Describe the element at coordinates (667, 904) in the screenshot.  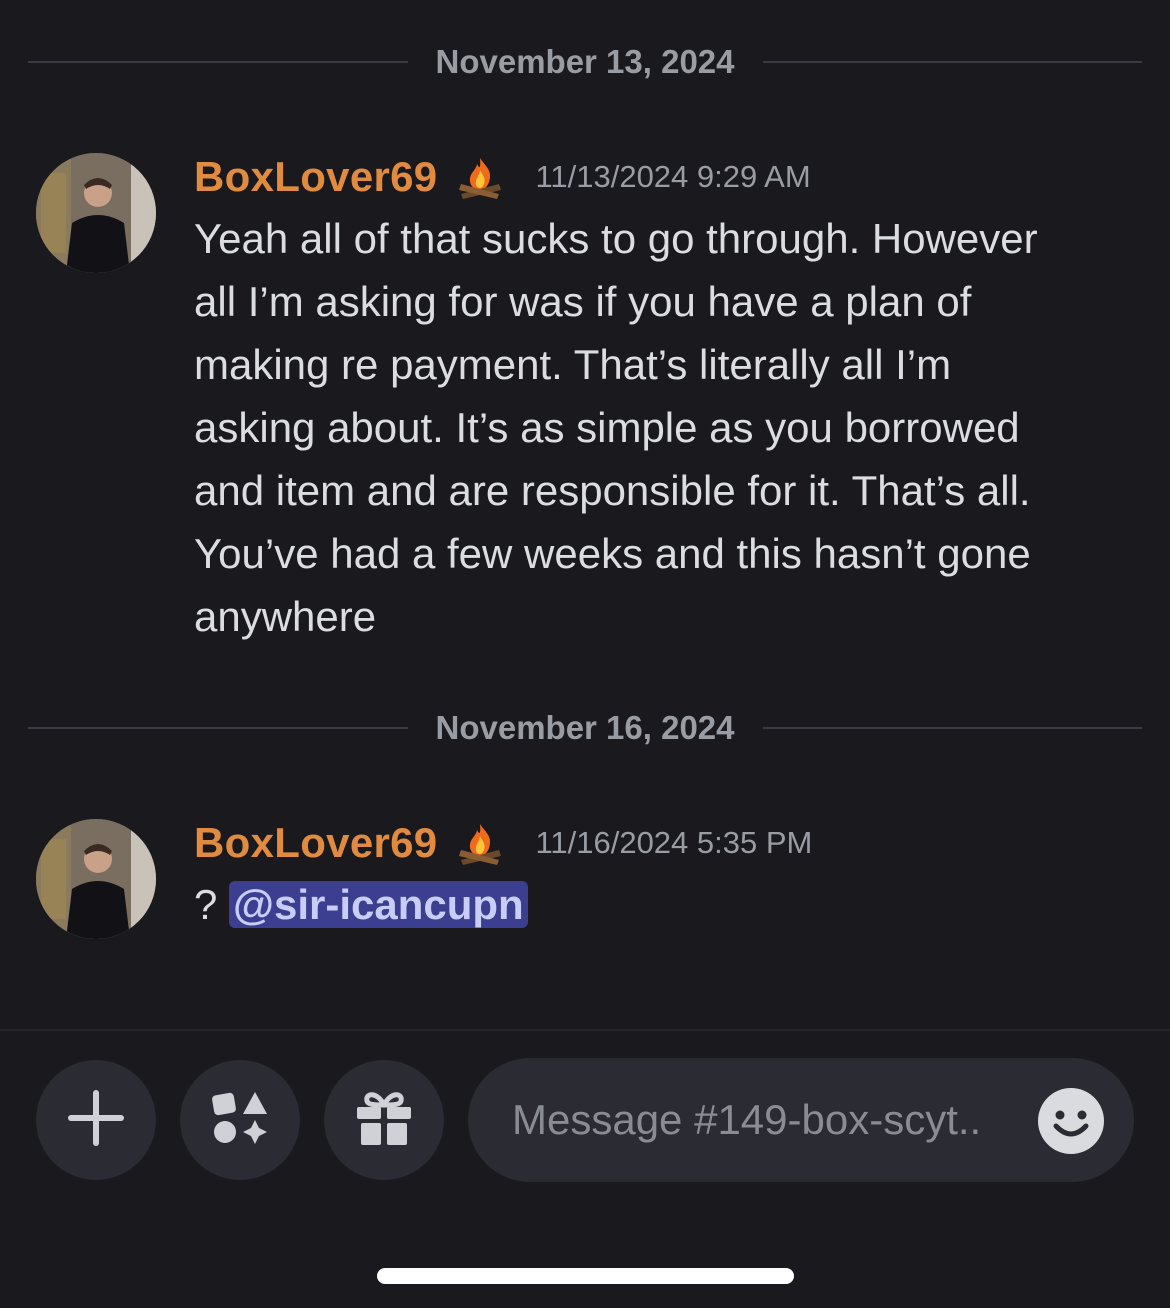
I see `message-text: ? @sir-icancupn` at that location.